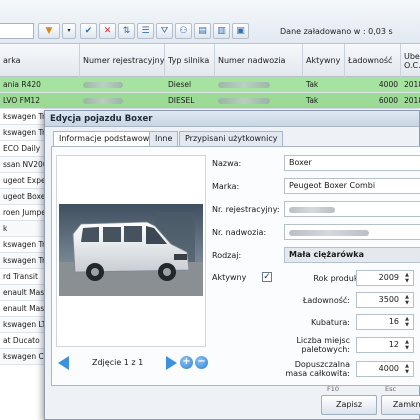 This screenshot has width=420, height=420. I want to click on table-row: ania R420 Diesel Tak 4000 2018, so click(210, 85).